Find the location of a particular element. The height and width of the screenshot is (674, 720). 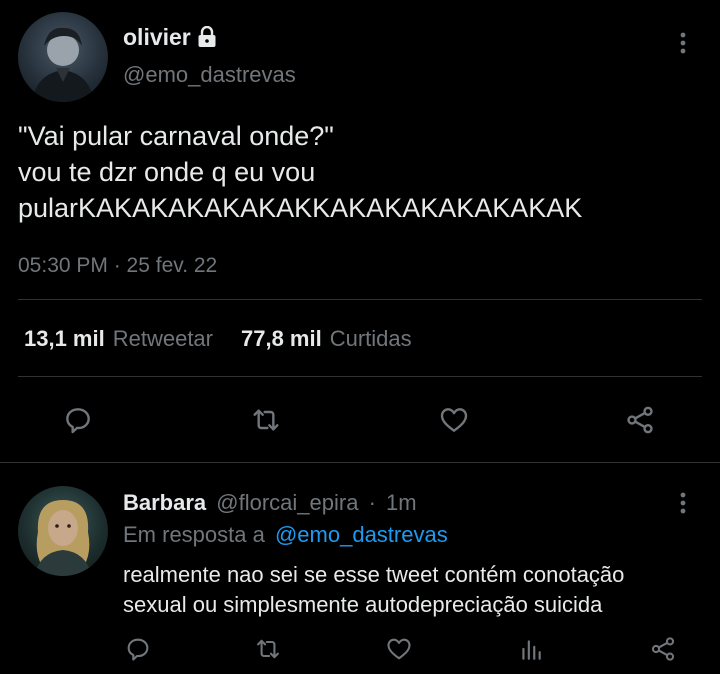

reply-author-name: Barbara is located at coordinates (164, 502).